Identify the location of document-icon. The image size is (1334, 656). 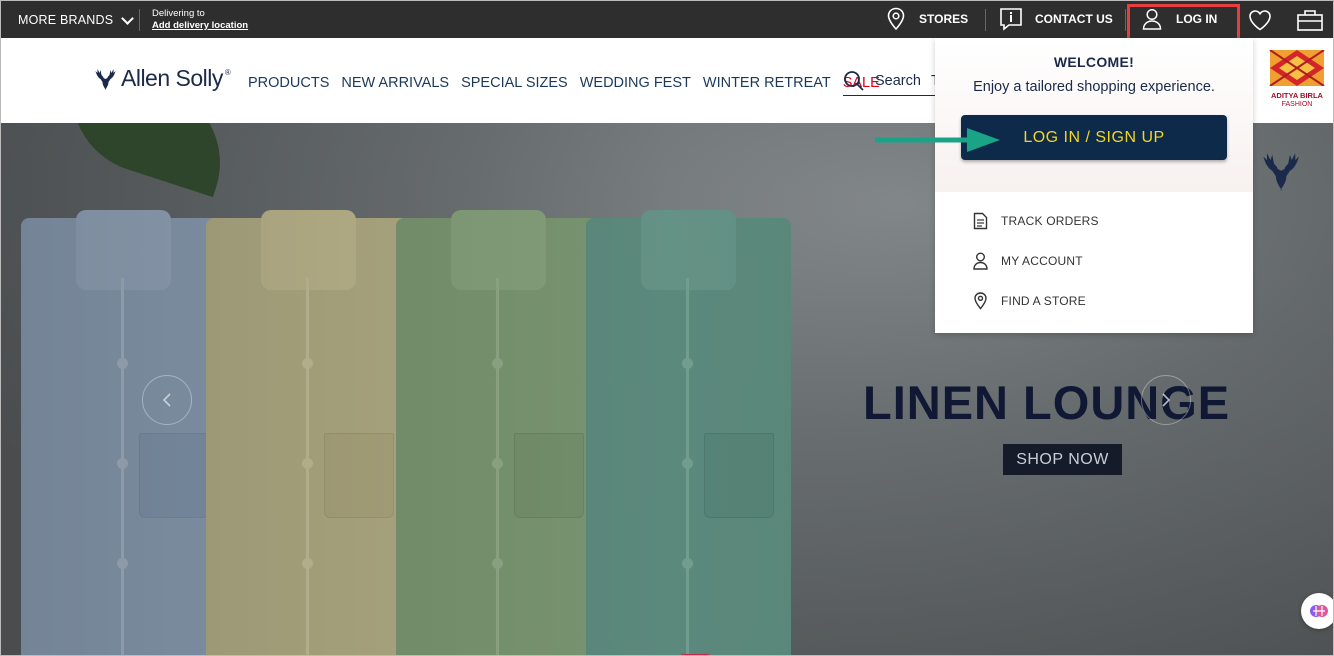
(980, 221).